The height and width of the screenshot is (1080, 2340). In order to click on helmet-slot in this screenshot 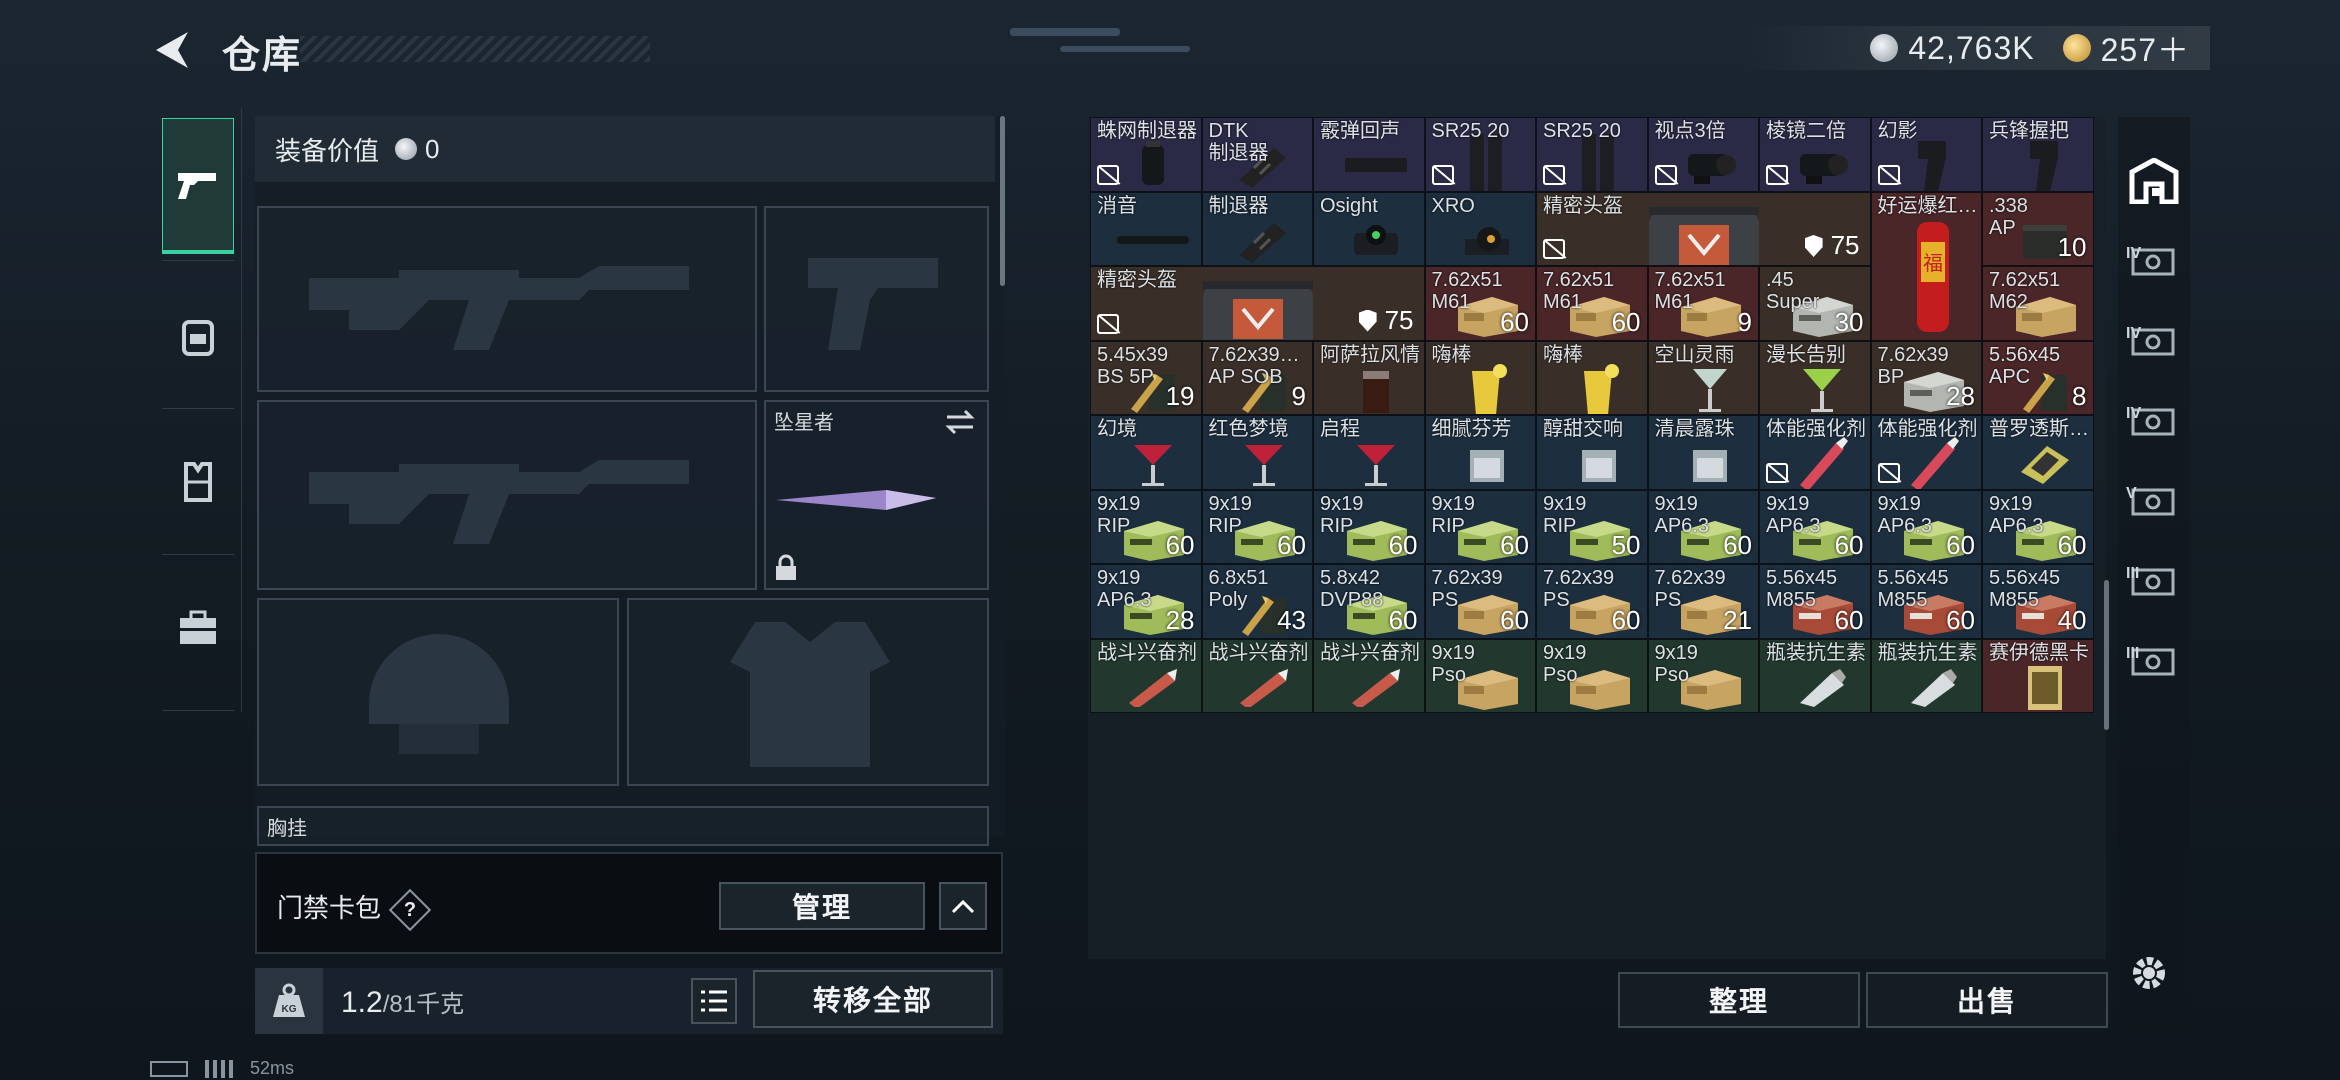, I will do `click(438, 692)`.